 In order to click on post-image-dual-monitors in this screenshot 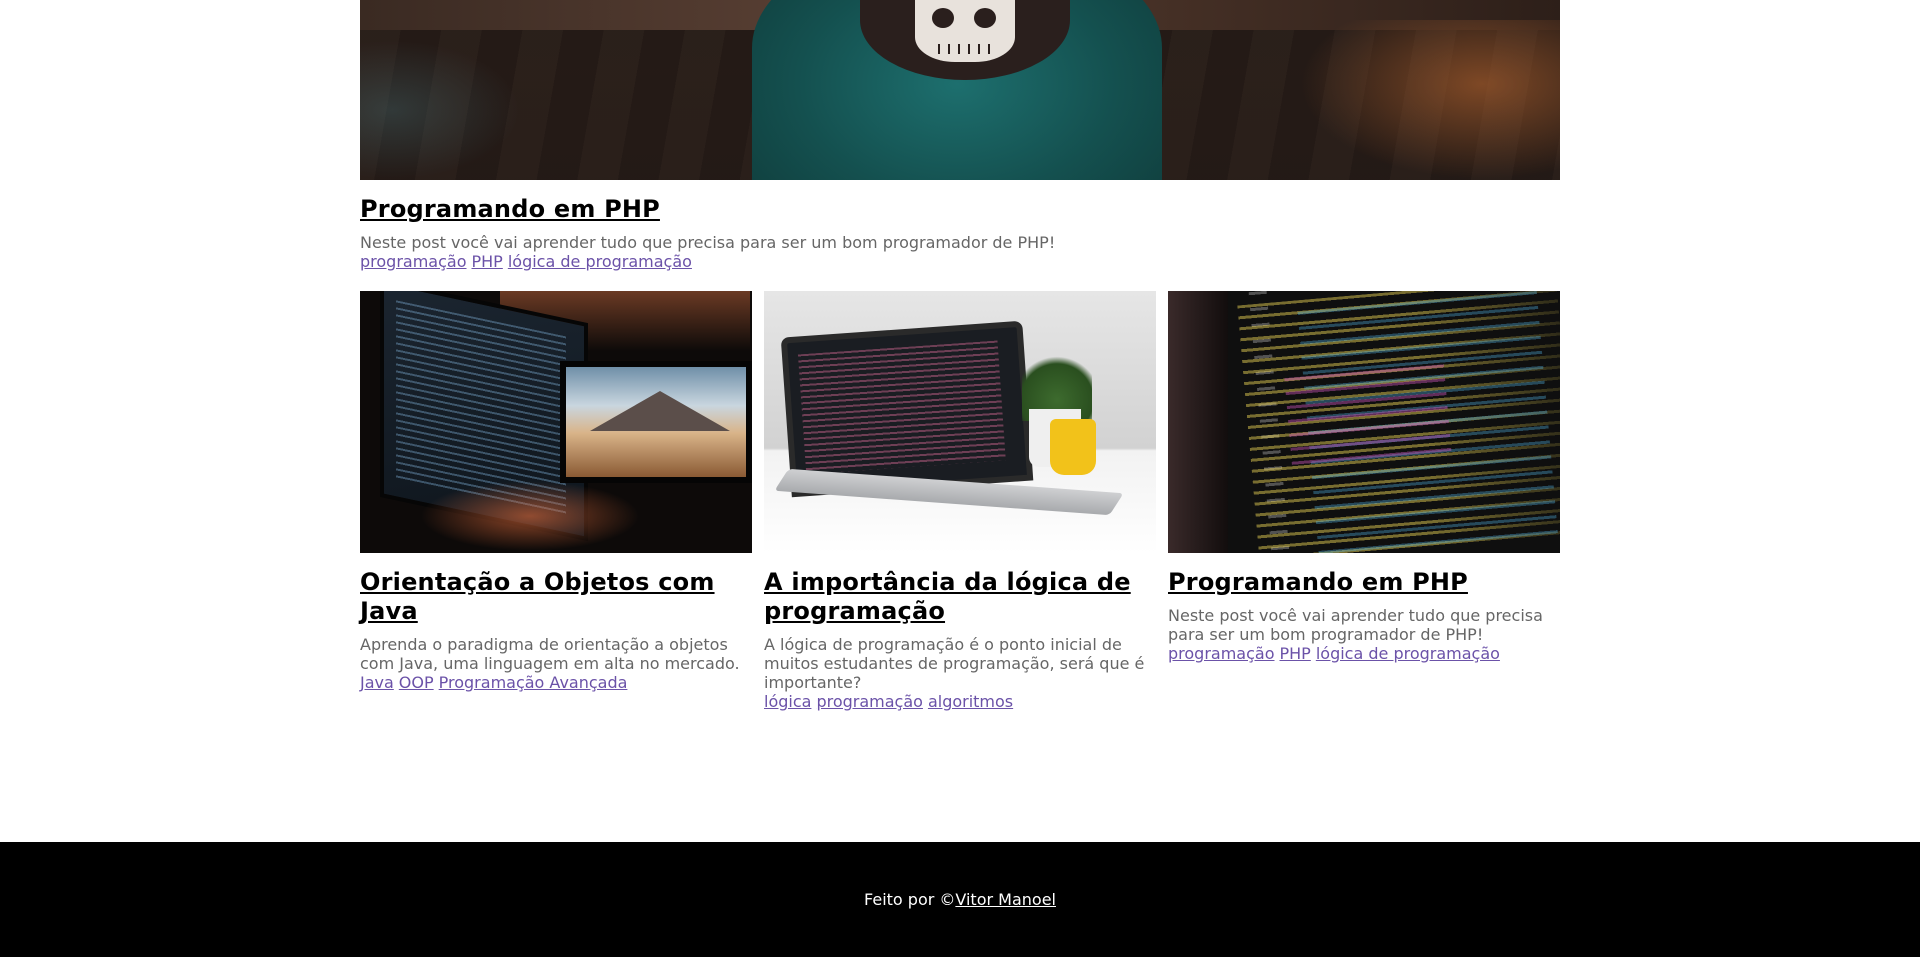, I will do `click(556, 422)`.